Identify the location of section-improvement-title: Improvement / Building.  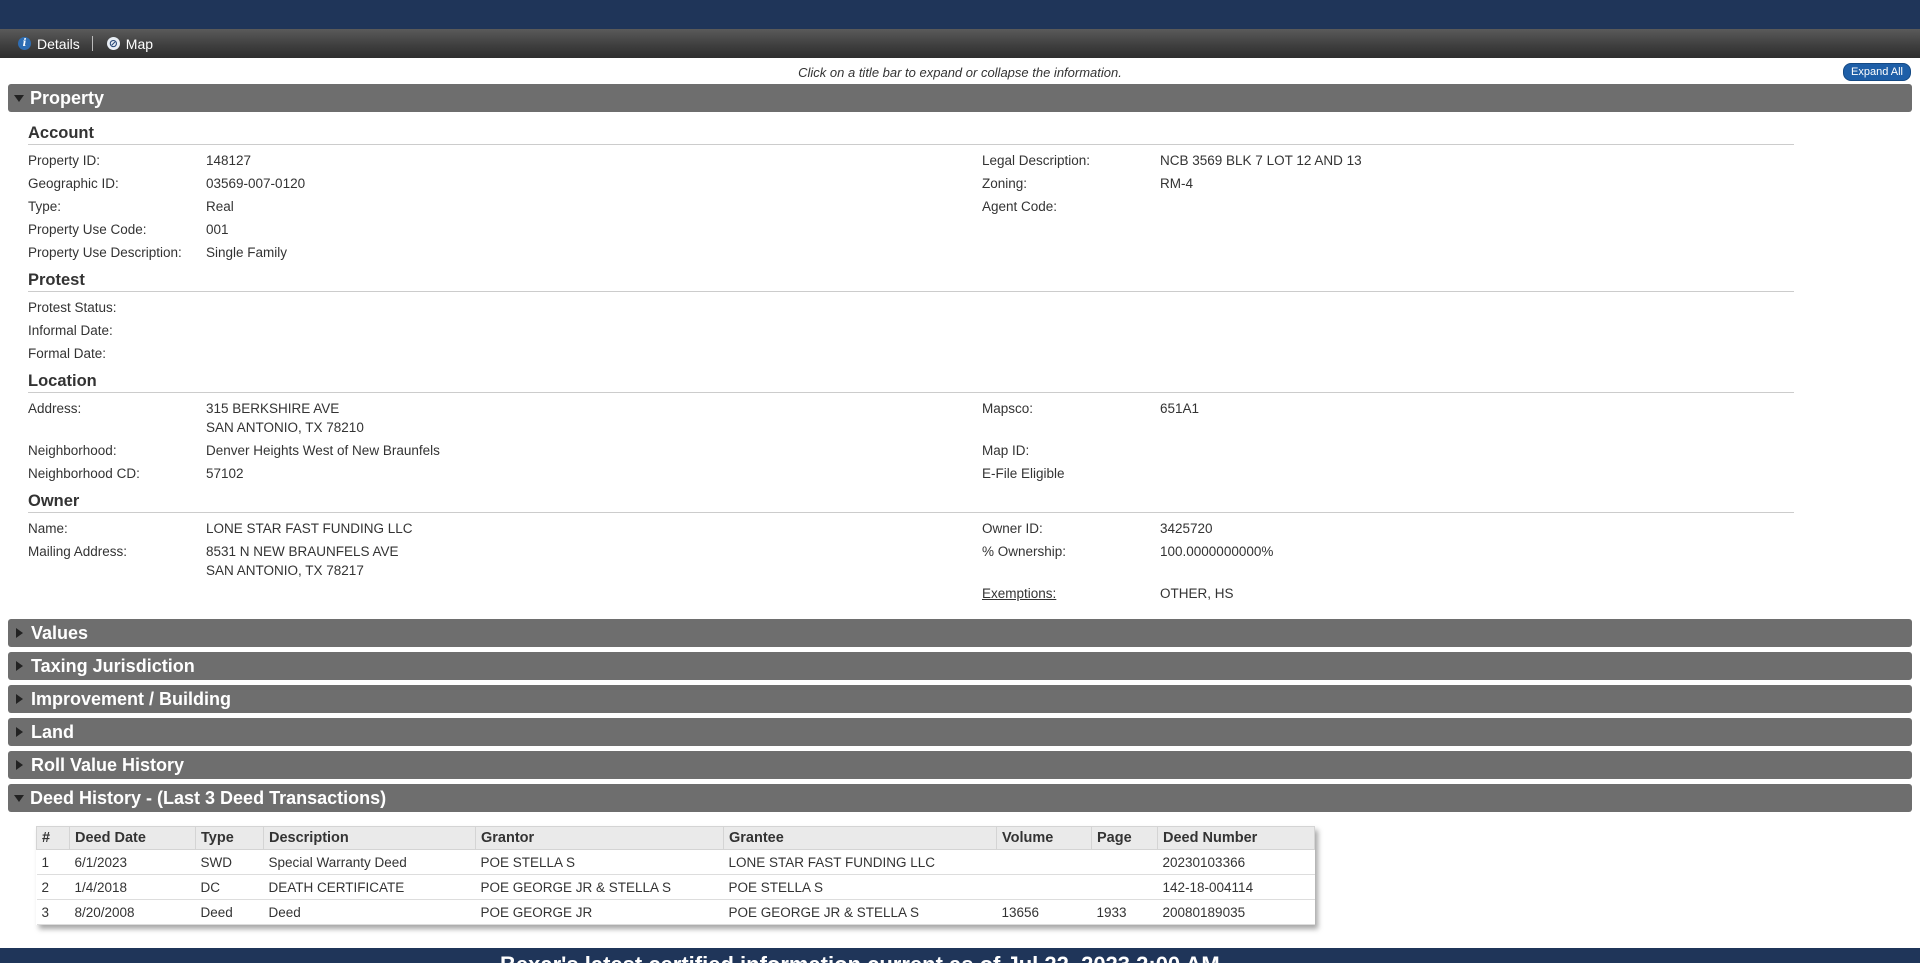
(131, 698).